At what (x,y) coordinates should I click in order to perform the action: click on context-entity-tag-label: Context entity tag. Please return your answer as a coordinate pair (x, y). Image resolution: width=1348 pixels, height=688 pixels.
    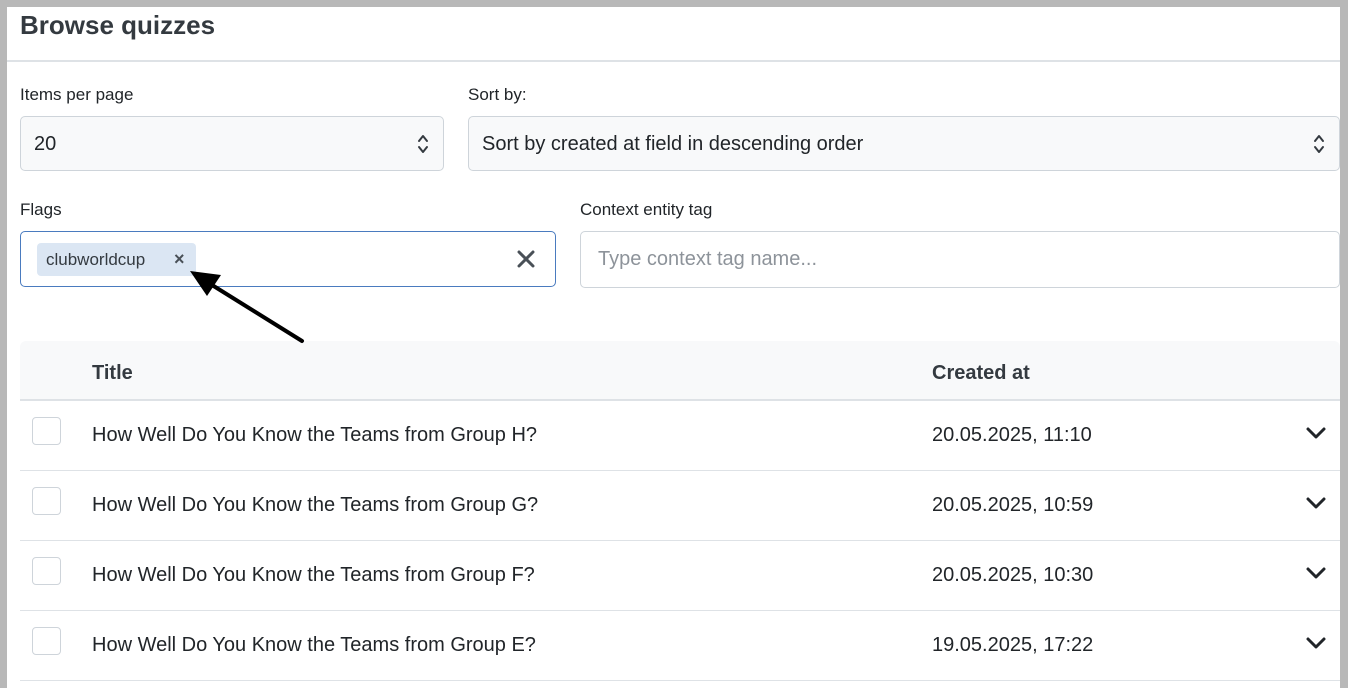
    Looking at the image, I should click on (646, 209).